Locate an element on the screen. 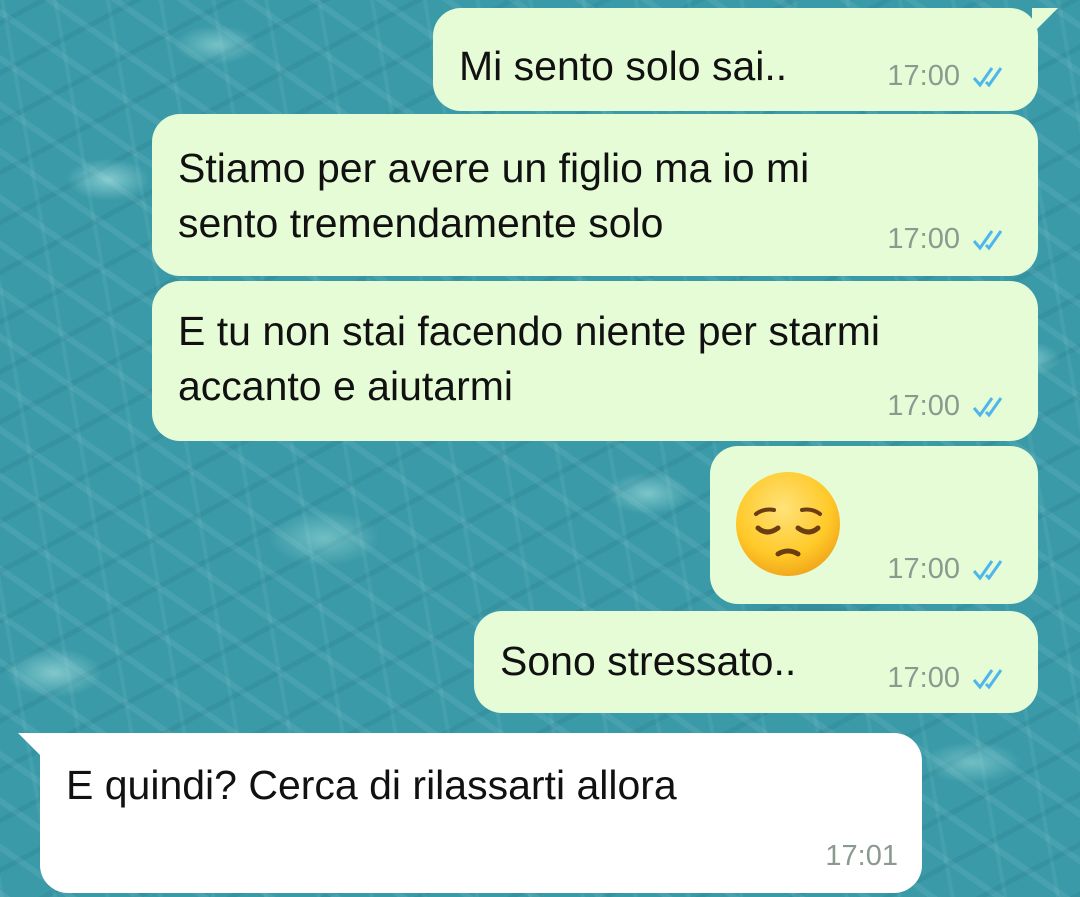  outgoing-message: 17:00 is located at coordinates (874, 525).